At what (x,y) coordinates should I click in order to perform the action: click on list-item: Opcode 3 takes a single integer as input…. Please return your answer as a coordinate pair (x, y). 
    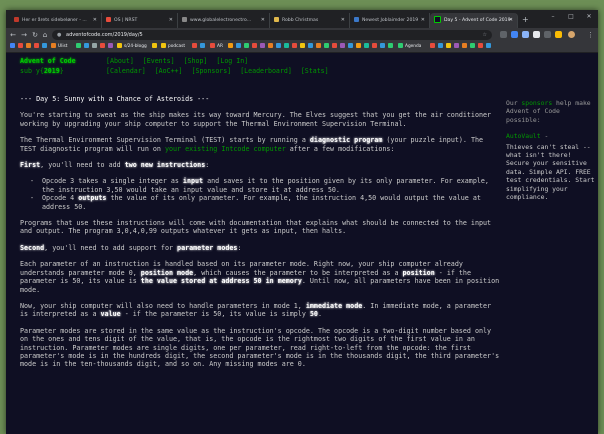
    Looking at the image, I should click on (265, 185).